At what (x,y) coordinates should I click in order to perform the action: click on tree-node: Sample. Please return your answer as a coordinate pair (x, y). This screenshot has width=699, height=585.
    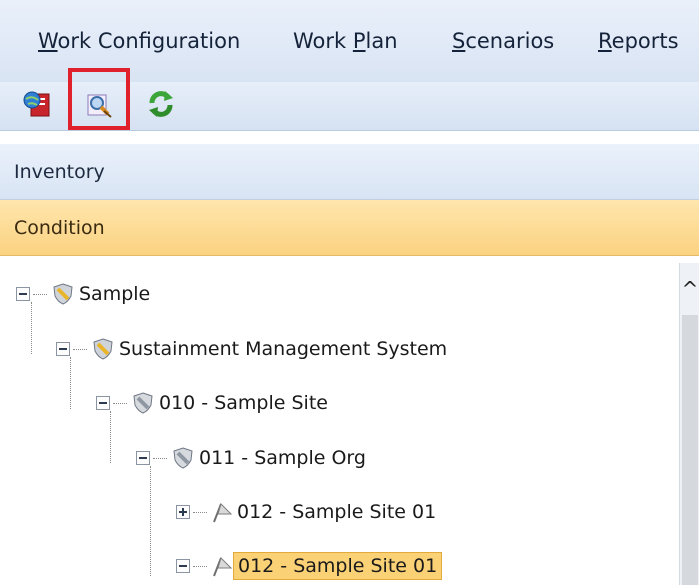
    Looking at the image, I should click on (85, 294).